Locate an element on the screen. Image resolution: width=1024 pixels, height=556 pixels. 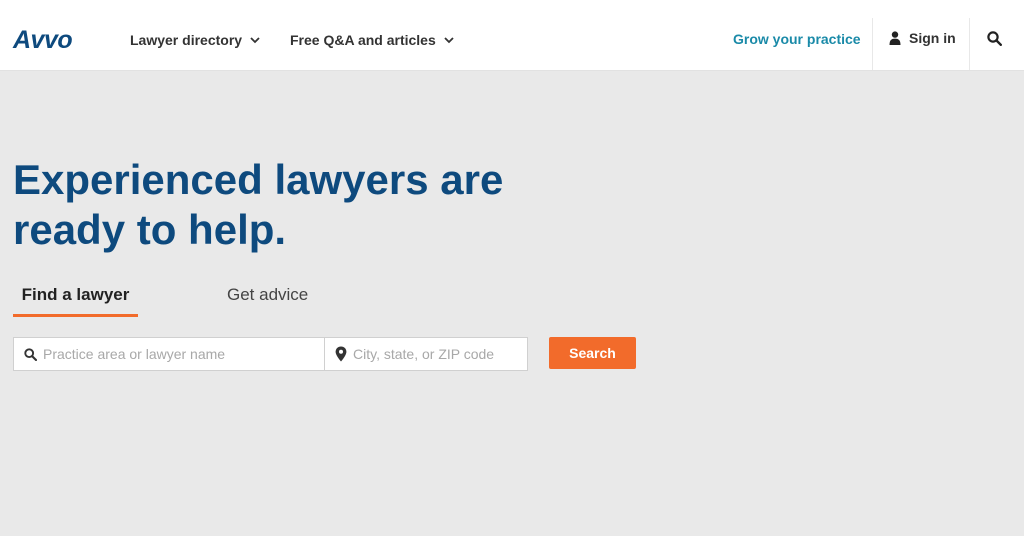
avvo-logo: Avvo is located at coordinates (43, 40).